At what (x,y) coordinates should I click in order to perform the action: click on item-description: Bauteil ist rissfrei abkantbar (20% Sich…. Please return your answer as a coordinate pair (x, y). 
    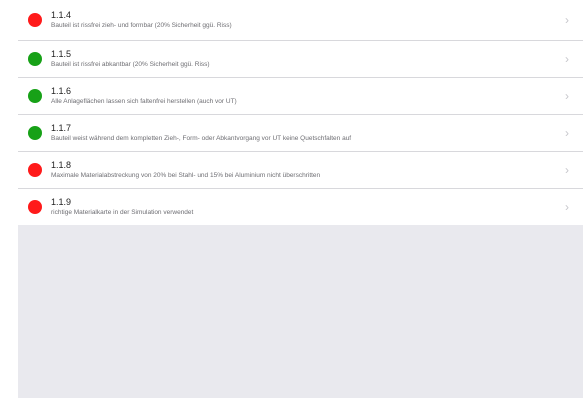
    Looking at the image, I should click on (130, 64).